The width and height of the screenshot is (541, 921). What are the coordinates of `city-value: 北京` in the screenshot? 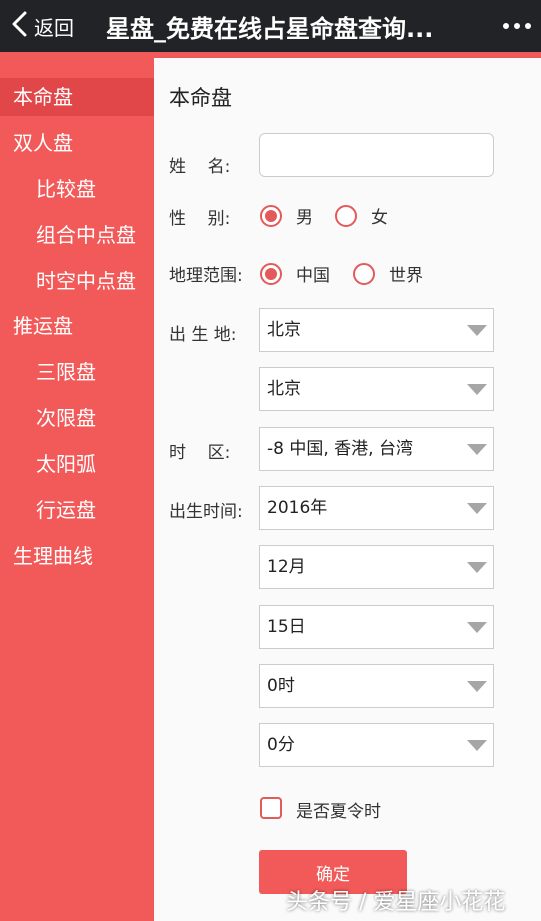 It's located at (284, 389).